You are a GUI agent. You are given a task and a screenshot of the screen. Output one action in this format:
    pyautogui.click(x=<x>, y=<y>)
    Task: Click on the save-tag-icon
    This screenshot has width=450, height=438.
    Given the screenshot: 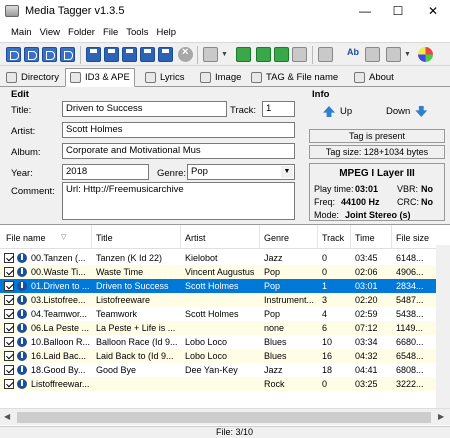 What is the action you would take?
    pyautogui.click(x=129, y=54)
    